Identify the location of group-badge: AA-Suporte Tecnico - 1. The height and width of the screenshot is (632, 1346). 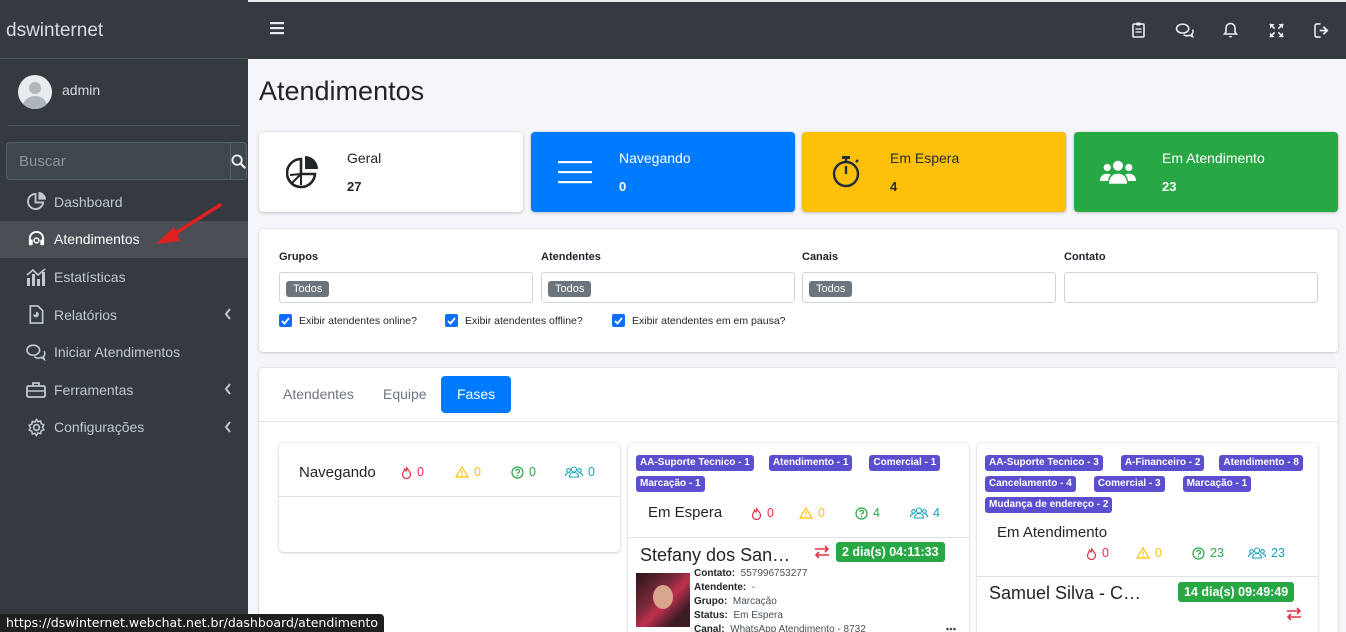
(695, 463).